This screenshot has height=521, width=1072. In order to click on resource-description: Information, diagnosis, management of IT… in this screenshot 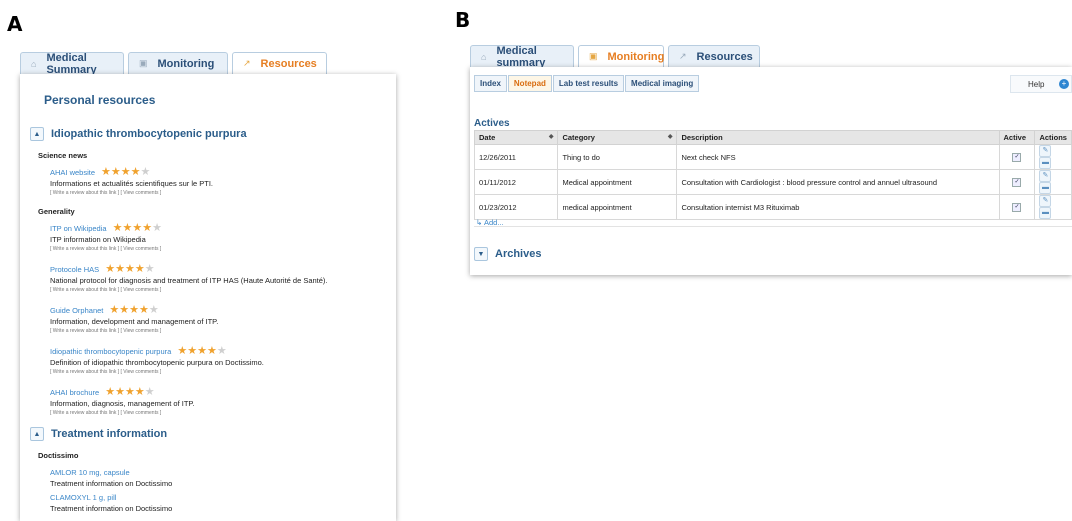, I will do `click(122, 403)`.